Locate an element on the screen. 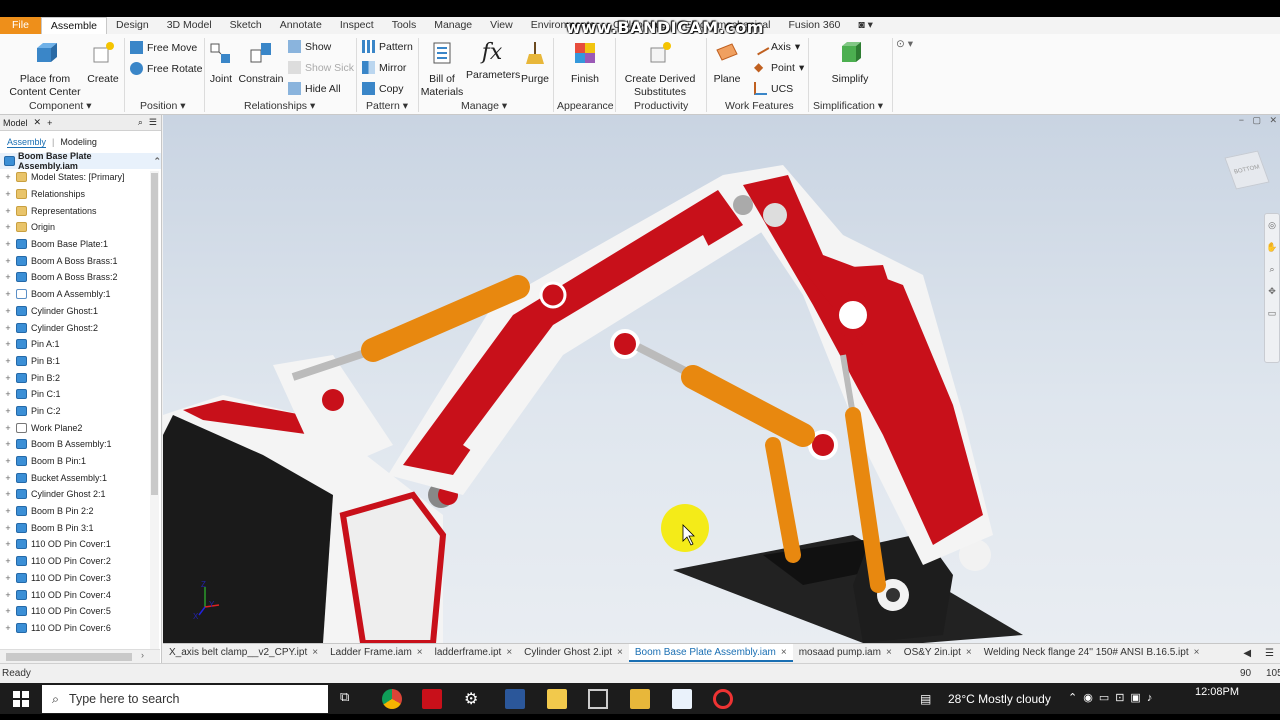 The width and height of the screenshot is (1280, 720). viewport-window-controls: − ▢ ✕ is located at coordinates (1259, 120).